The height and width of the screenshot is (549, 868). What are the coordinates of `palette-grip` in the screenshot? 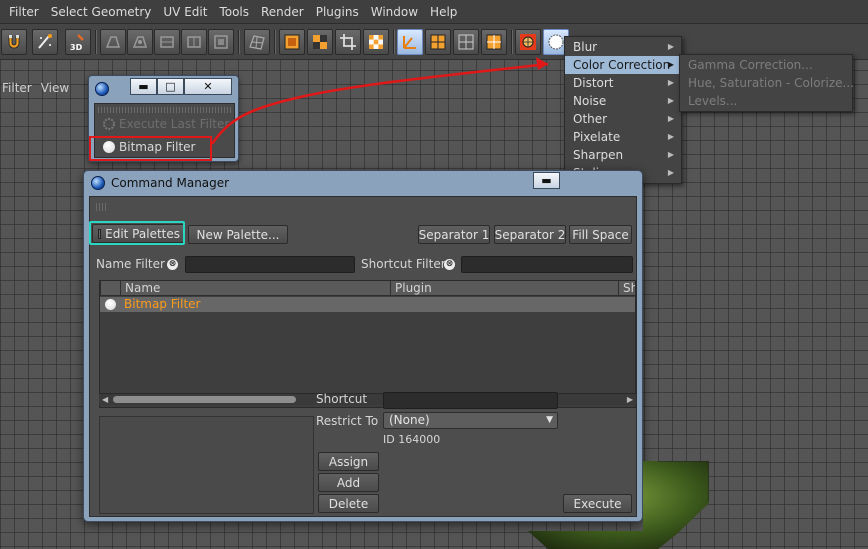 It's located at (164, 110).